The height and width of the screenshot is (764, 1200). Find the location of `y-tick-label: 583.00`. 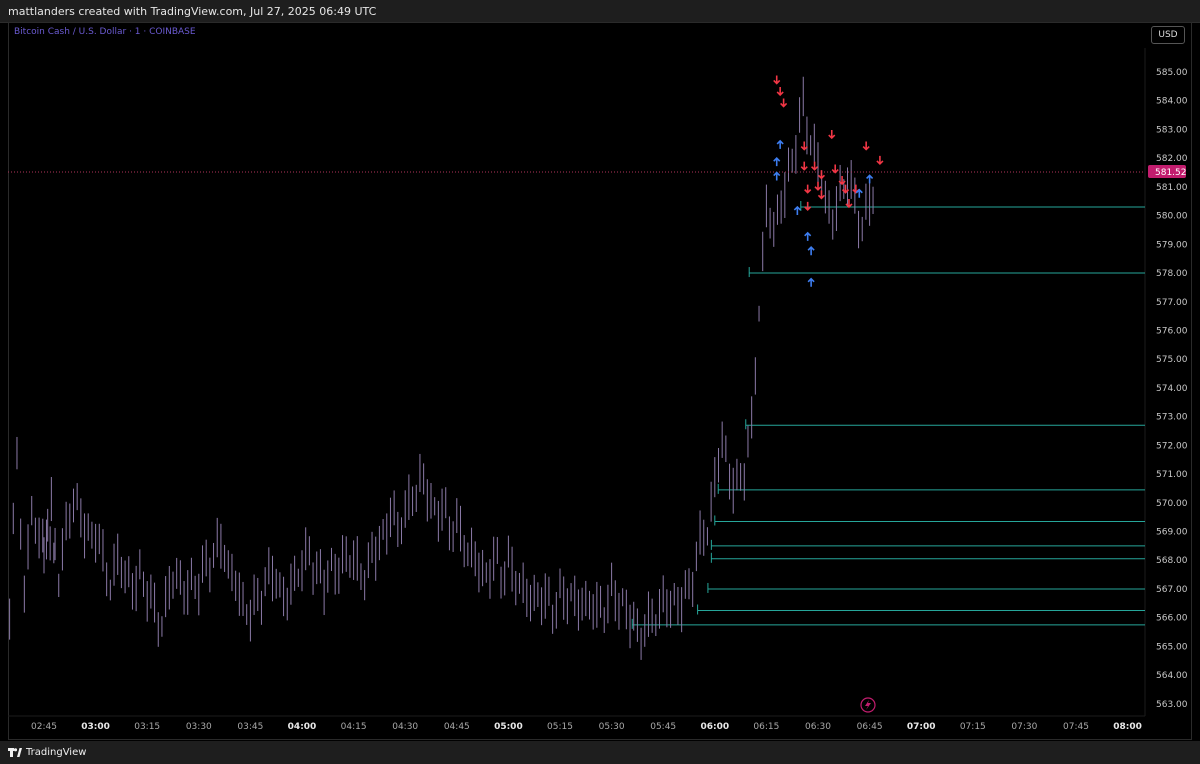

y-tick-label: 583.00 is located at coordinates (1172, 130).